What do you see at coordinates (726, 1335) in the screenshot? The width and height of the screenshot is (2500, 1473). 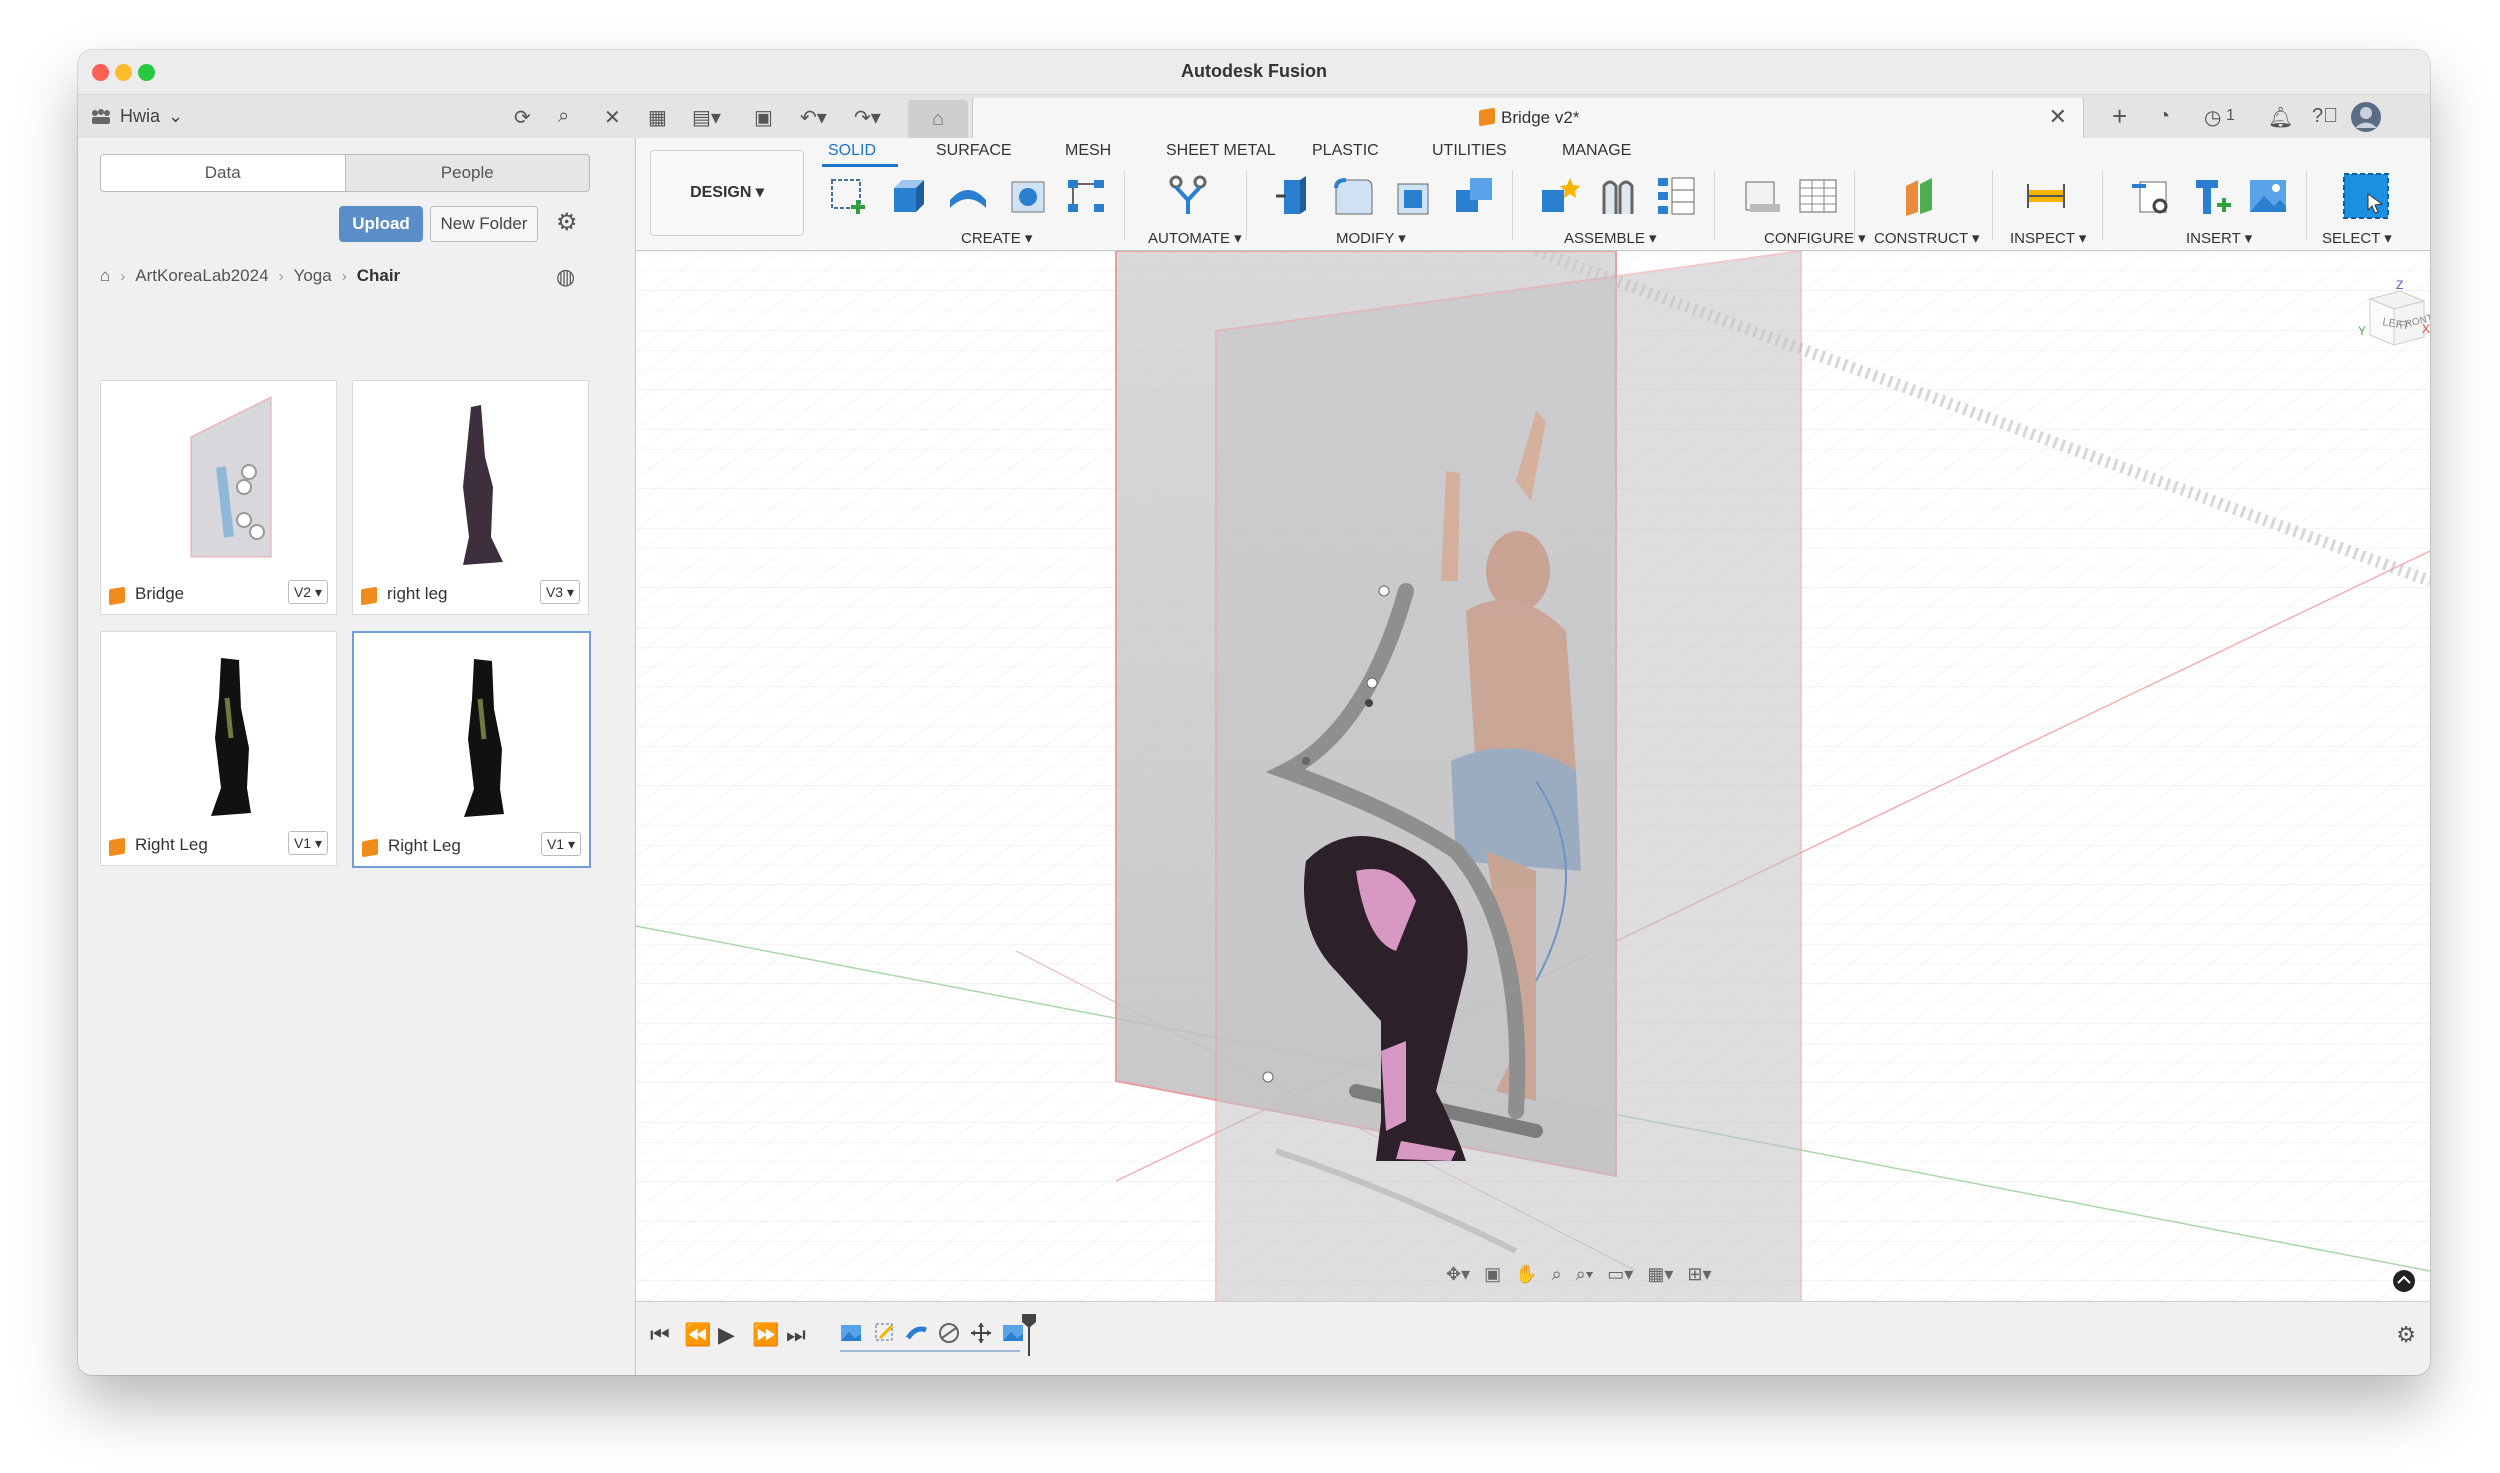 I see `play-icon: ▶` at bounding box center [726, 1335].